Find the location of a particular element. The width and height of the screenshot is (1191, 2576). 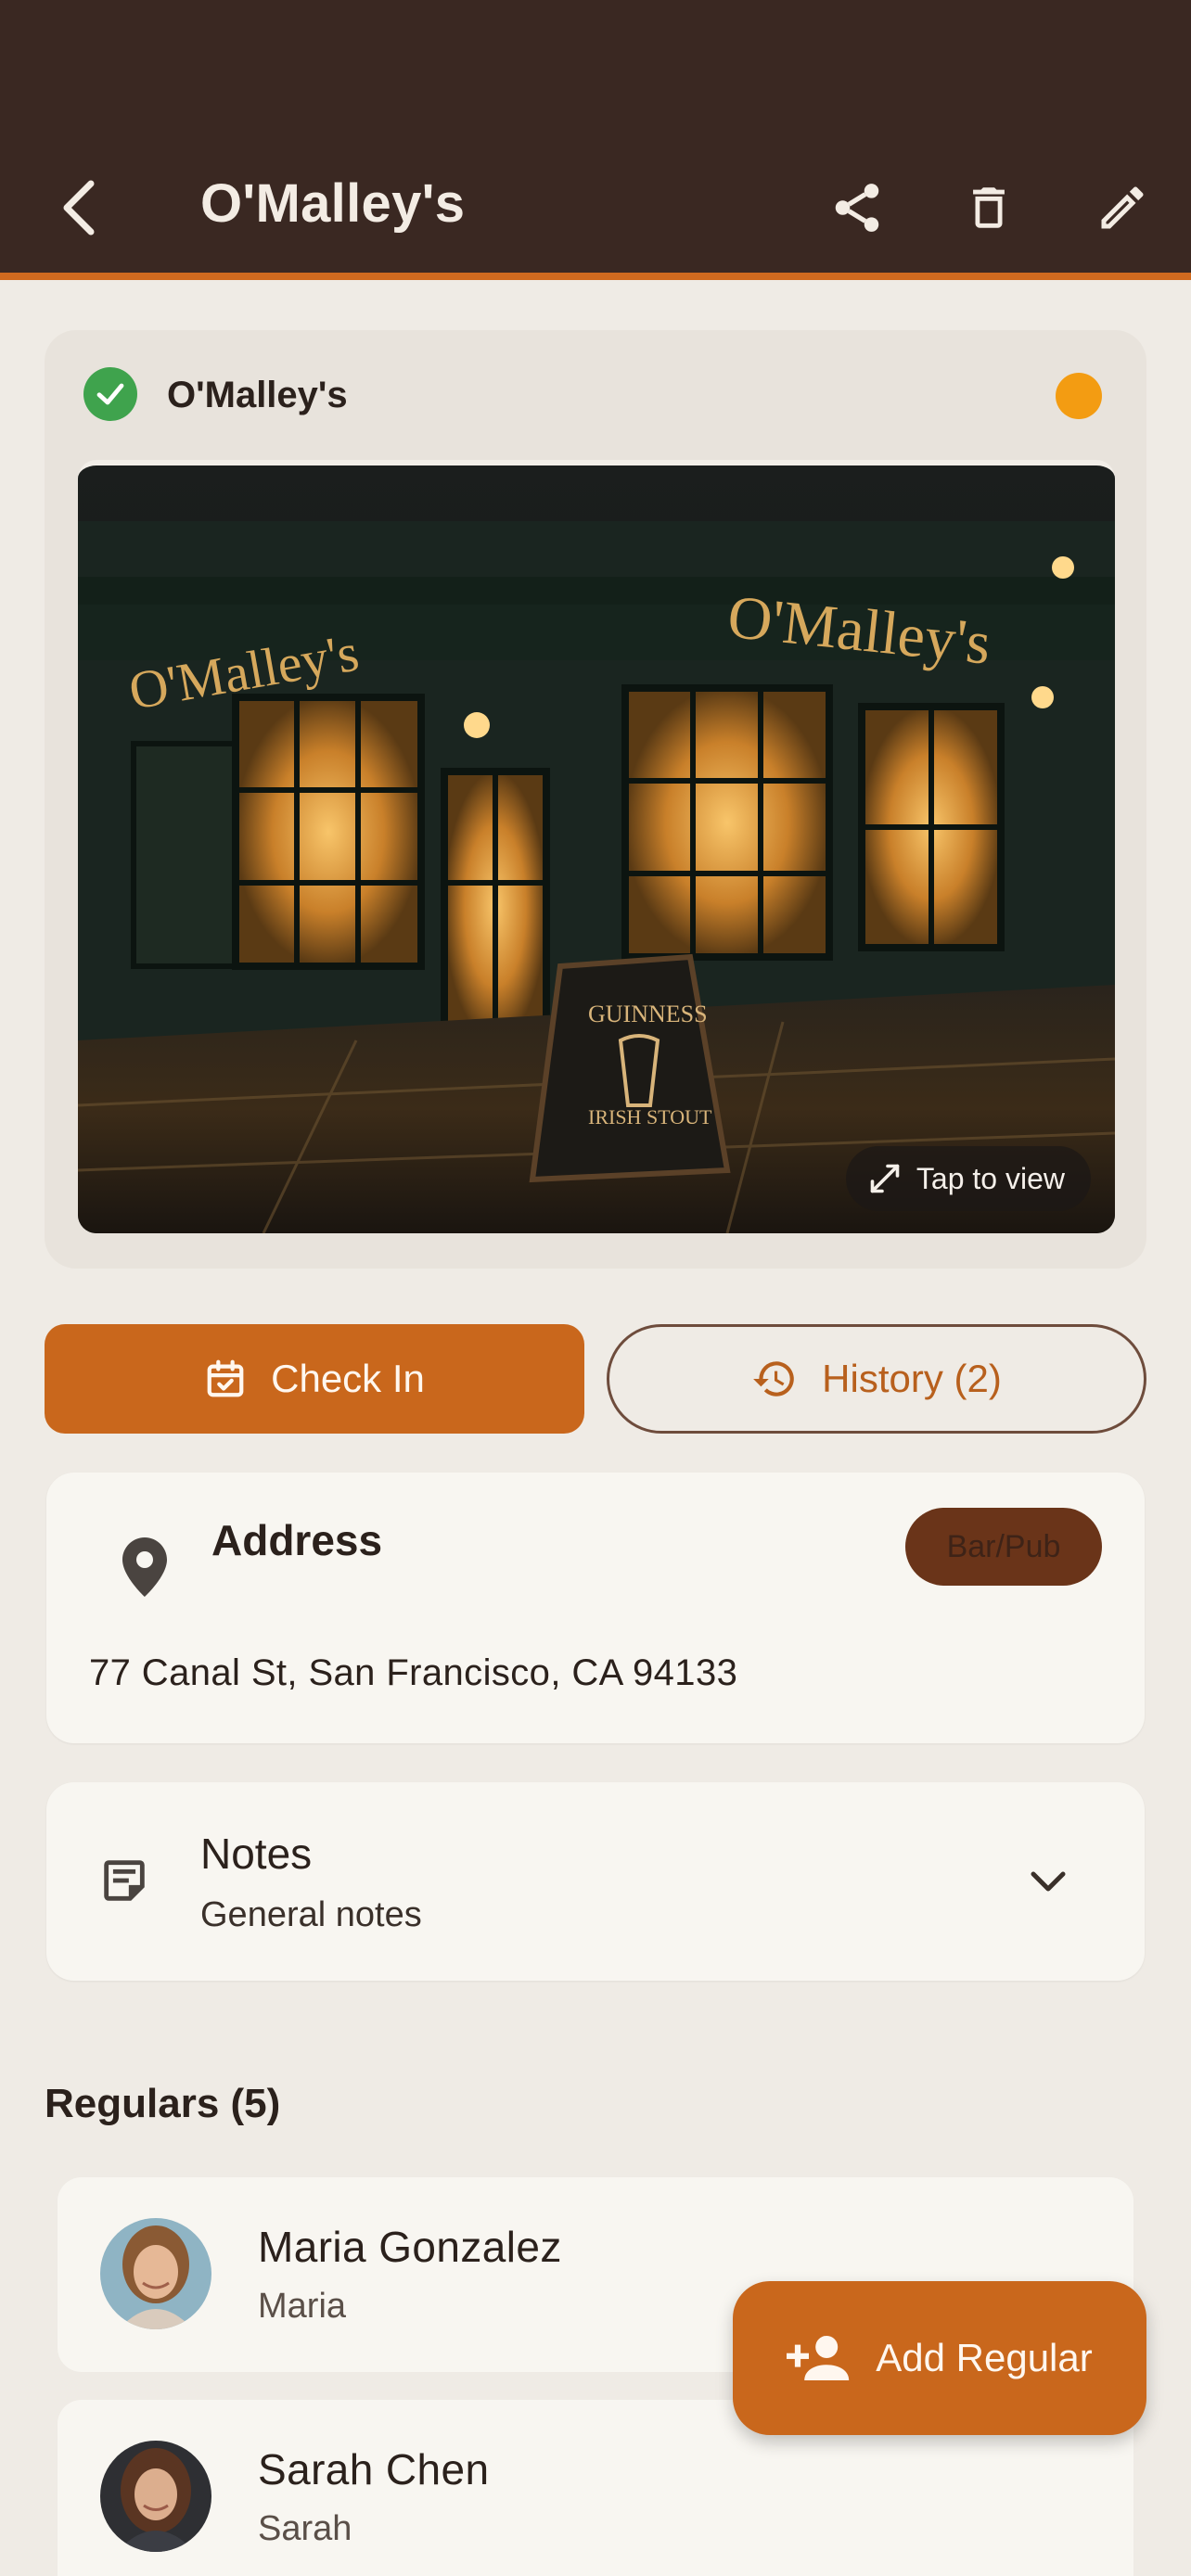

notes-subtitle: General notes is located at coordinates (311, 1914).